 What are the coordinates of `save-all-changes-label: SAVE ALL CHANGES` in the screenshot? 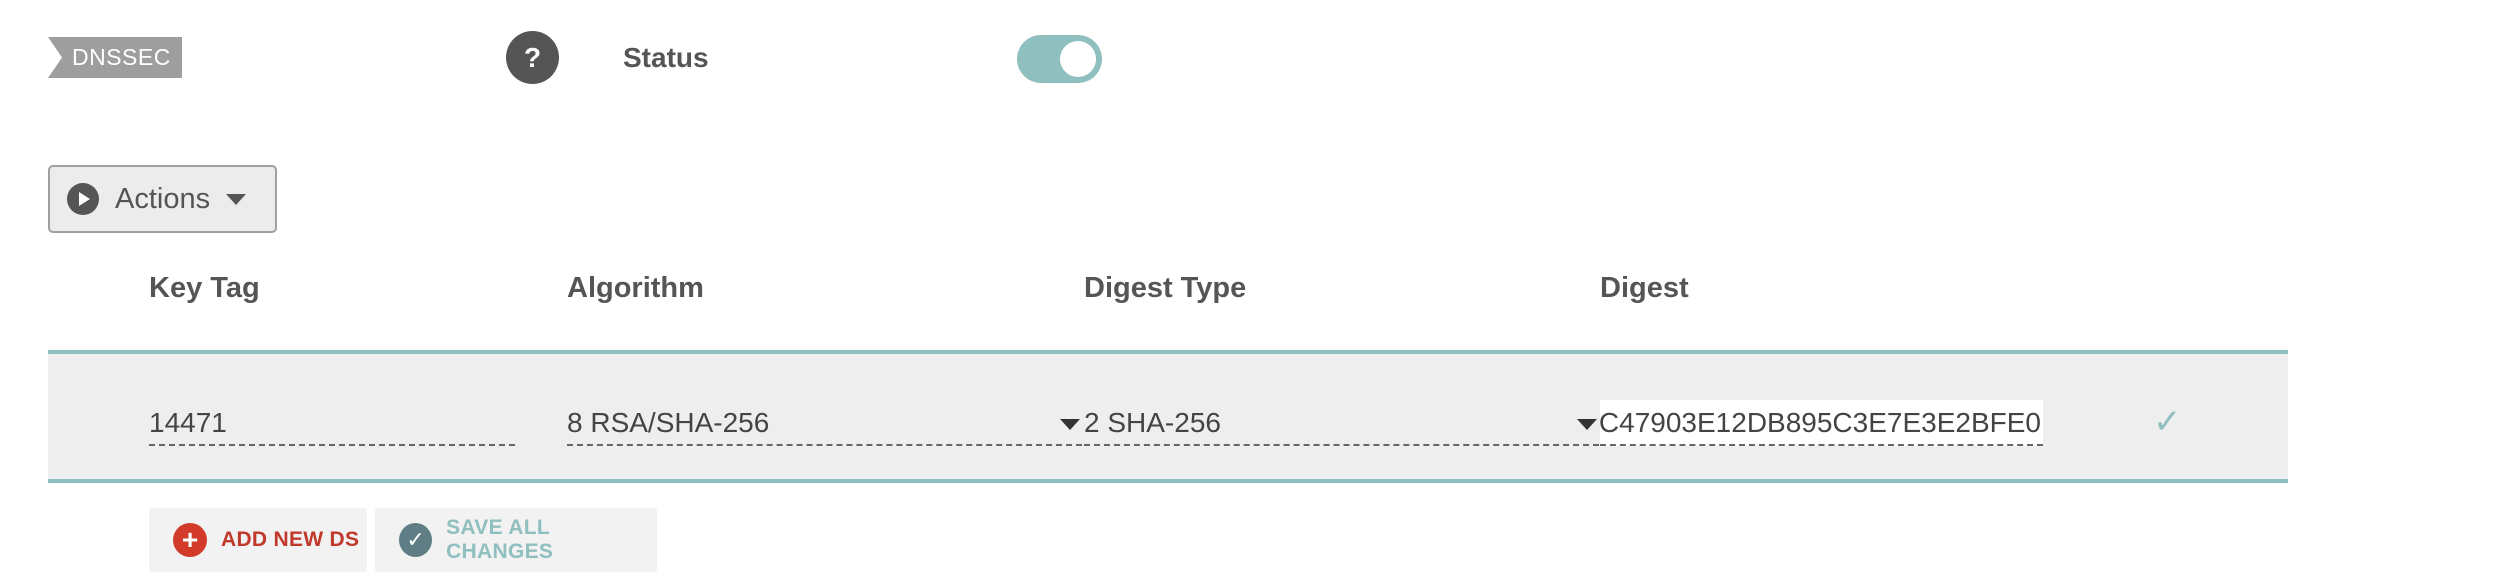 It's located at (500, 539).